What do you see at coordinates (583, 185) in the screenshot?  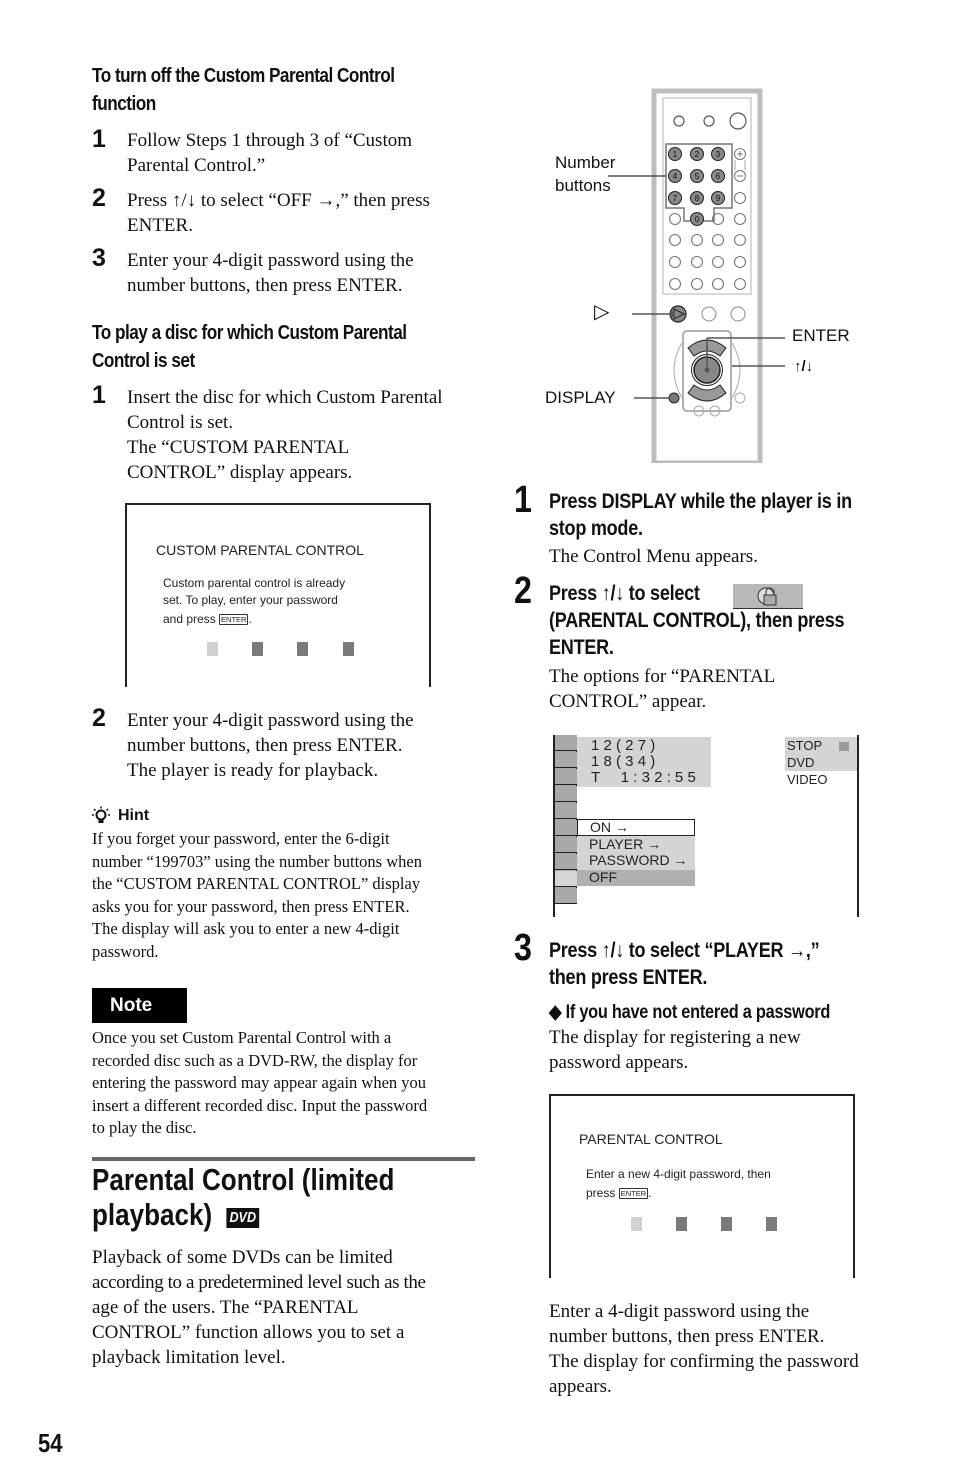 I see `text-line: buttons` at bounding box center [583, 185].